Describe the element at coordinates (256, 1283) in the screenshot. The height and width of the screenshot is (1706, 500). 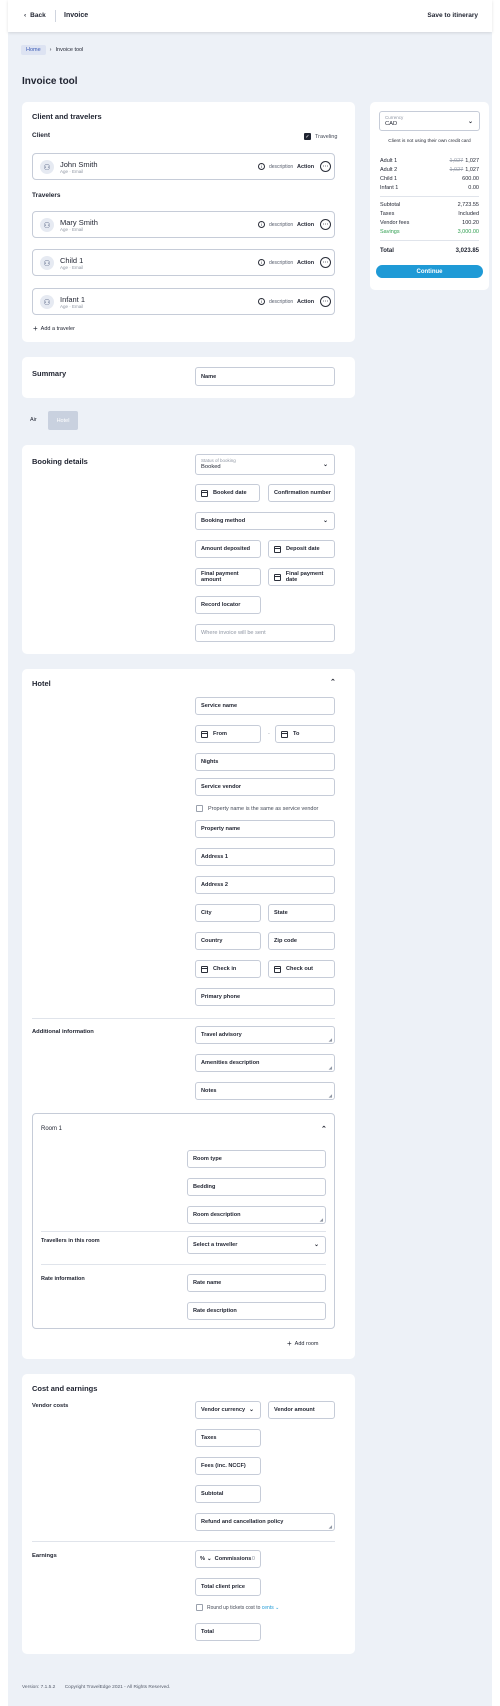
I see `rate-name-field: Rate name` at that location.